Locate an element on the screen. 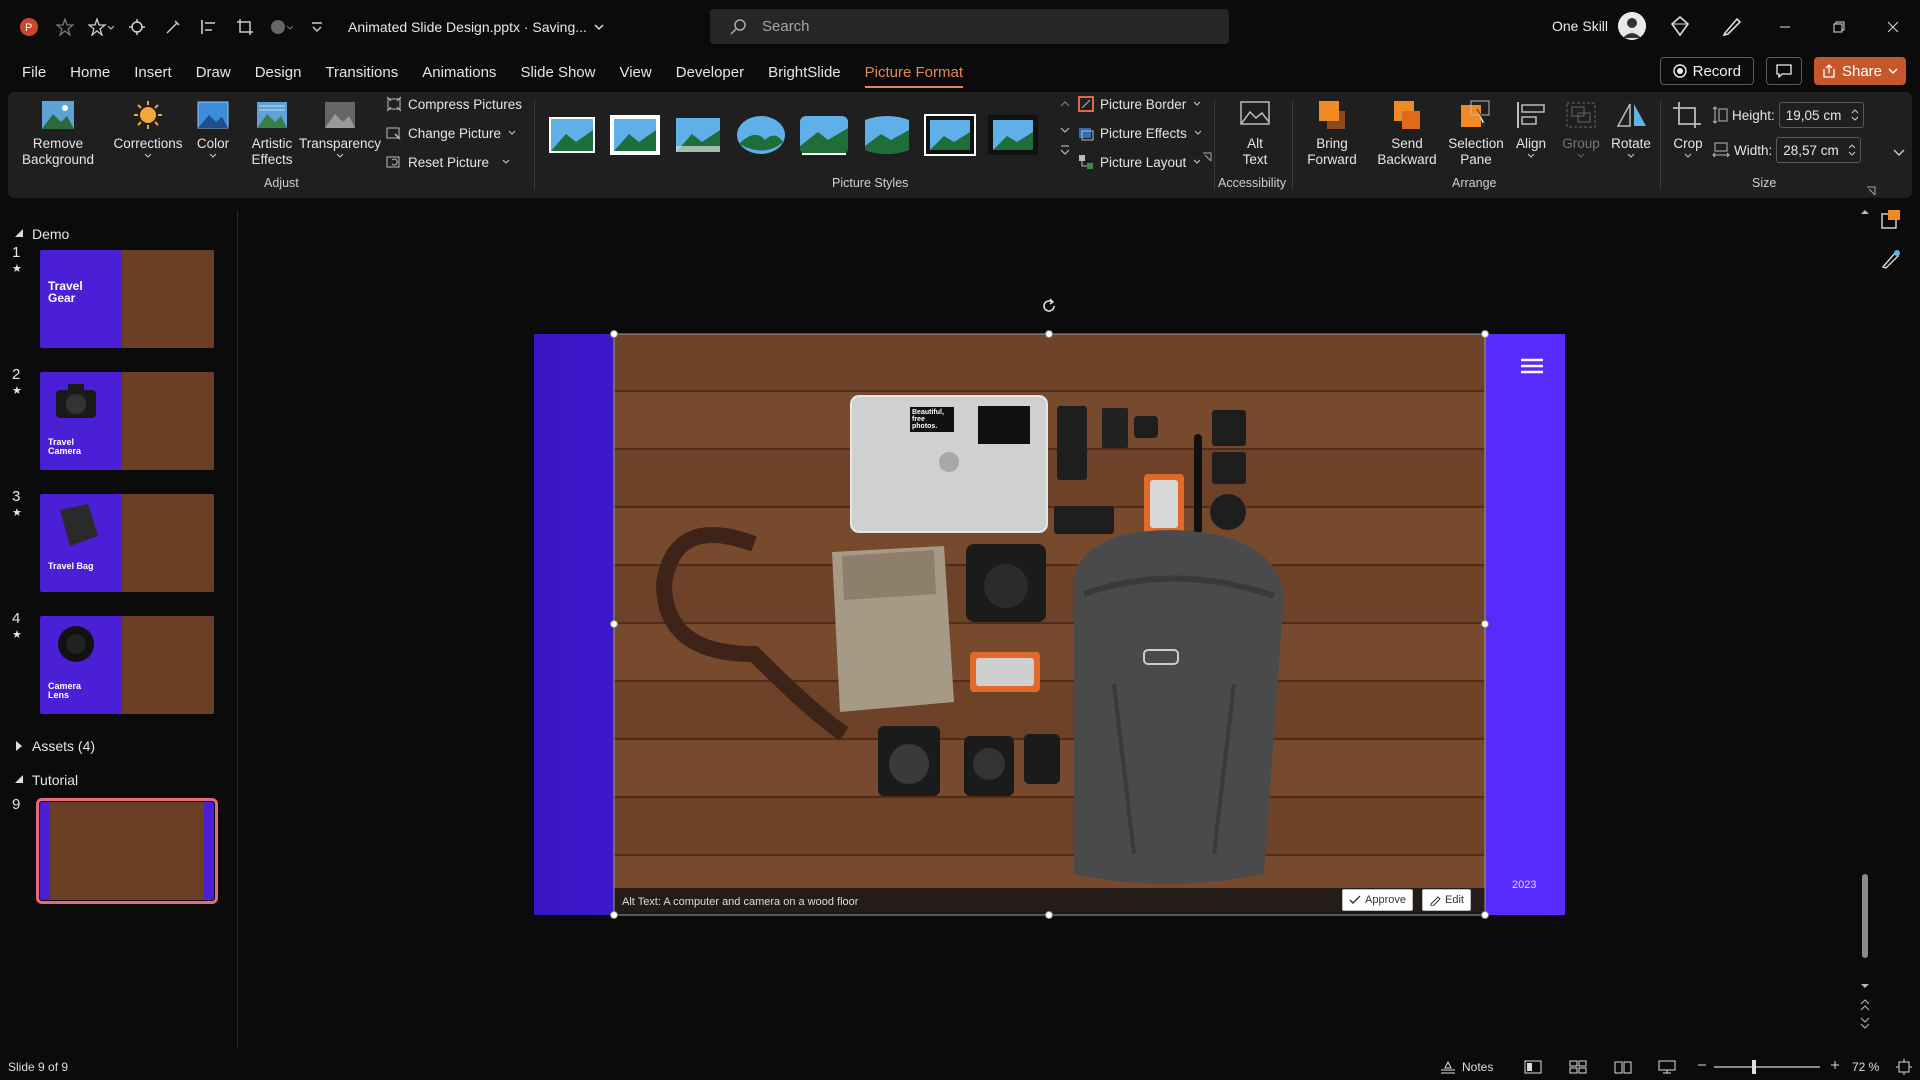 The height and width of the screenshot is (1080, 1920). artistic-effects-button: Artistic Effects is located at coordinates (272, 133).